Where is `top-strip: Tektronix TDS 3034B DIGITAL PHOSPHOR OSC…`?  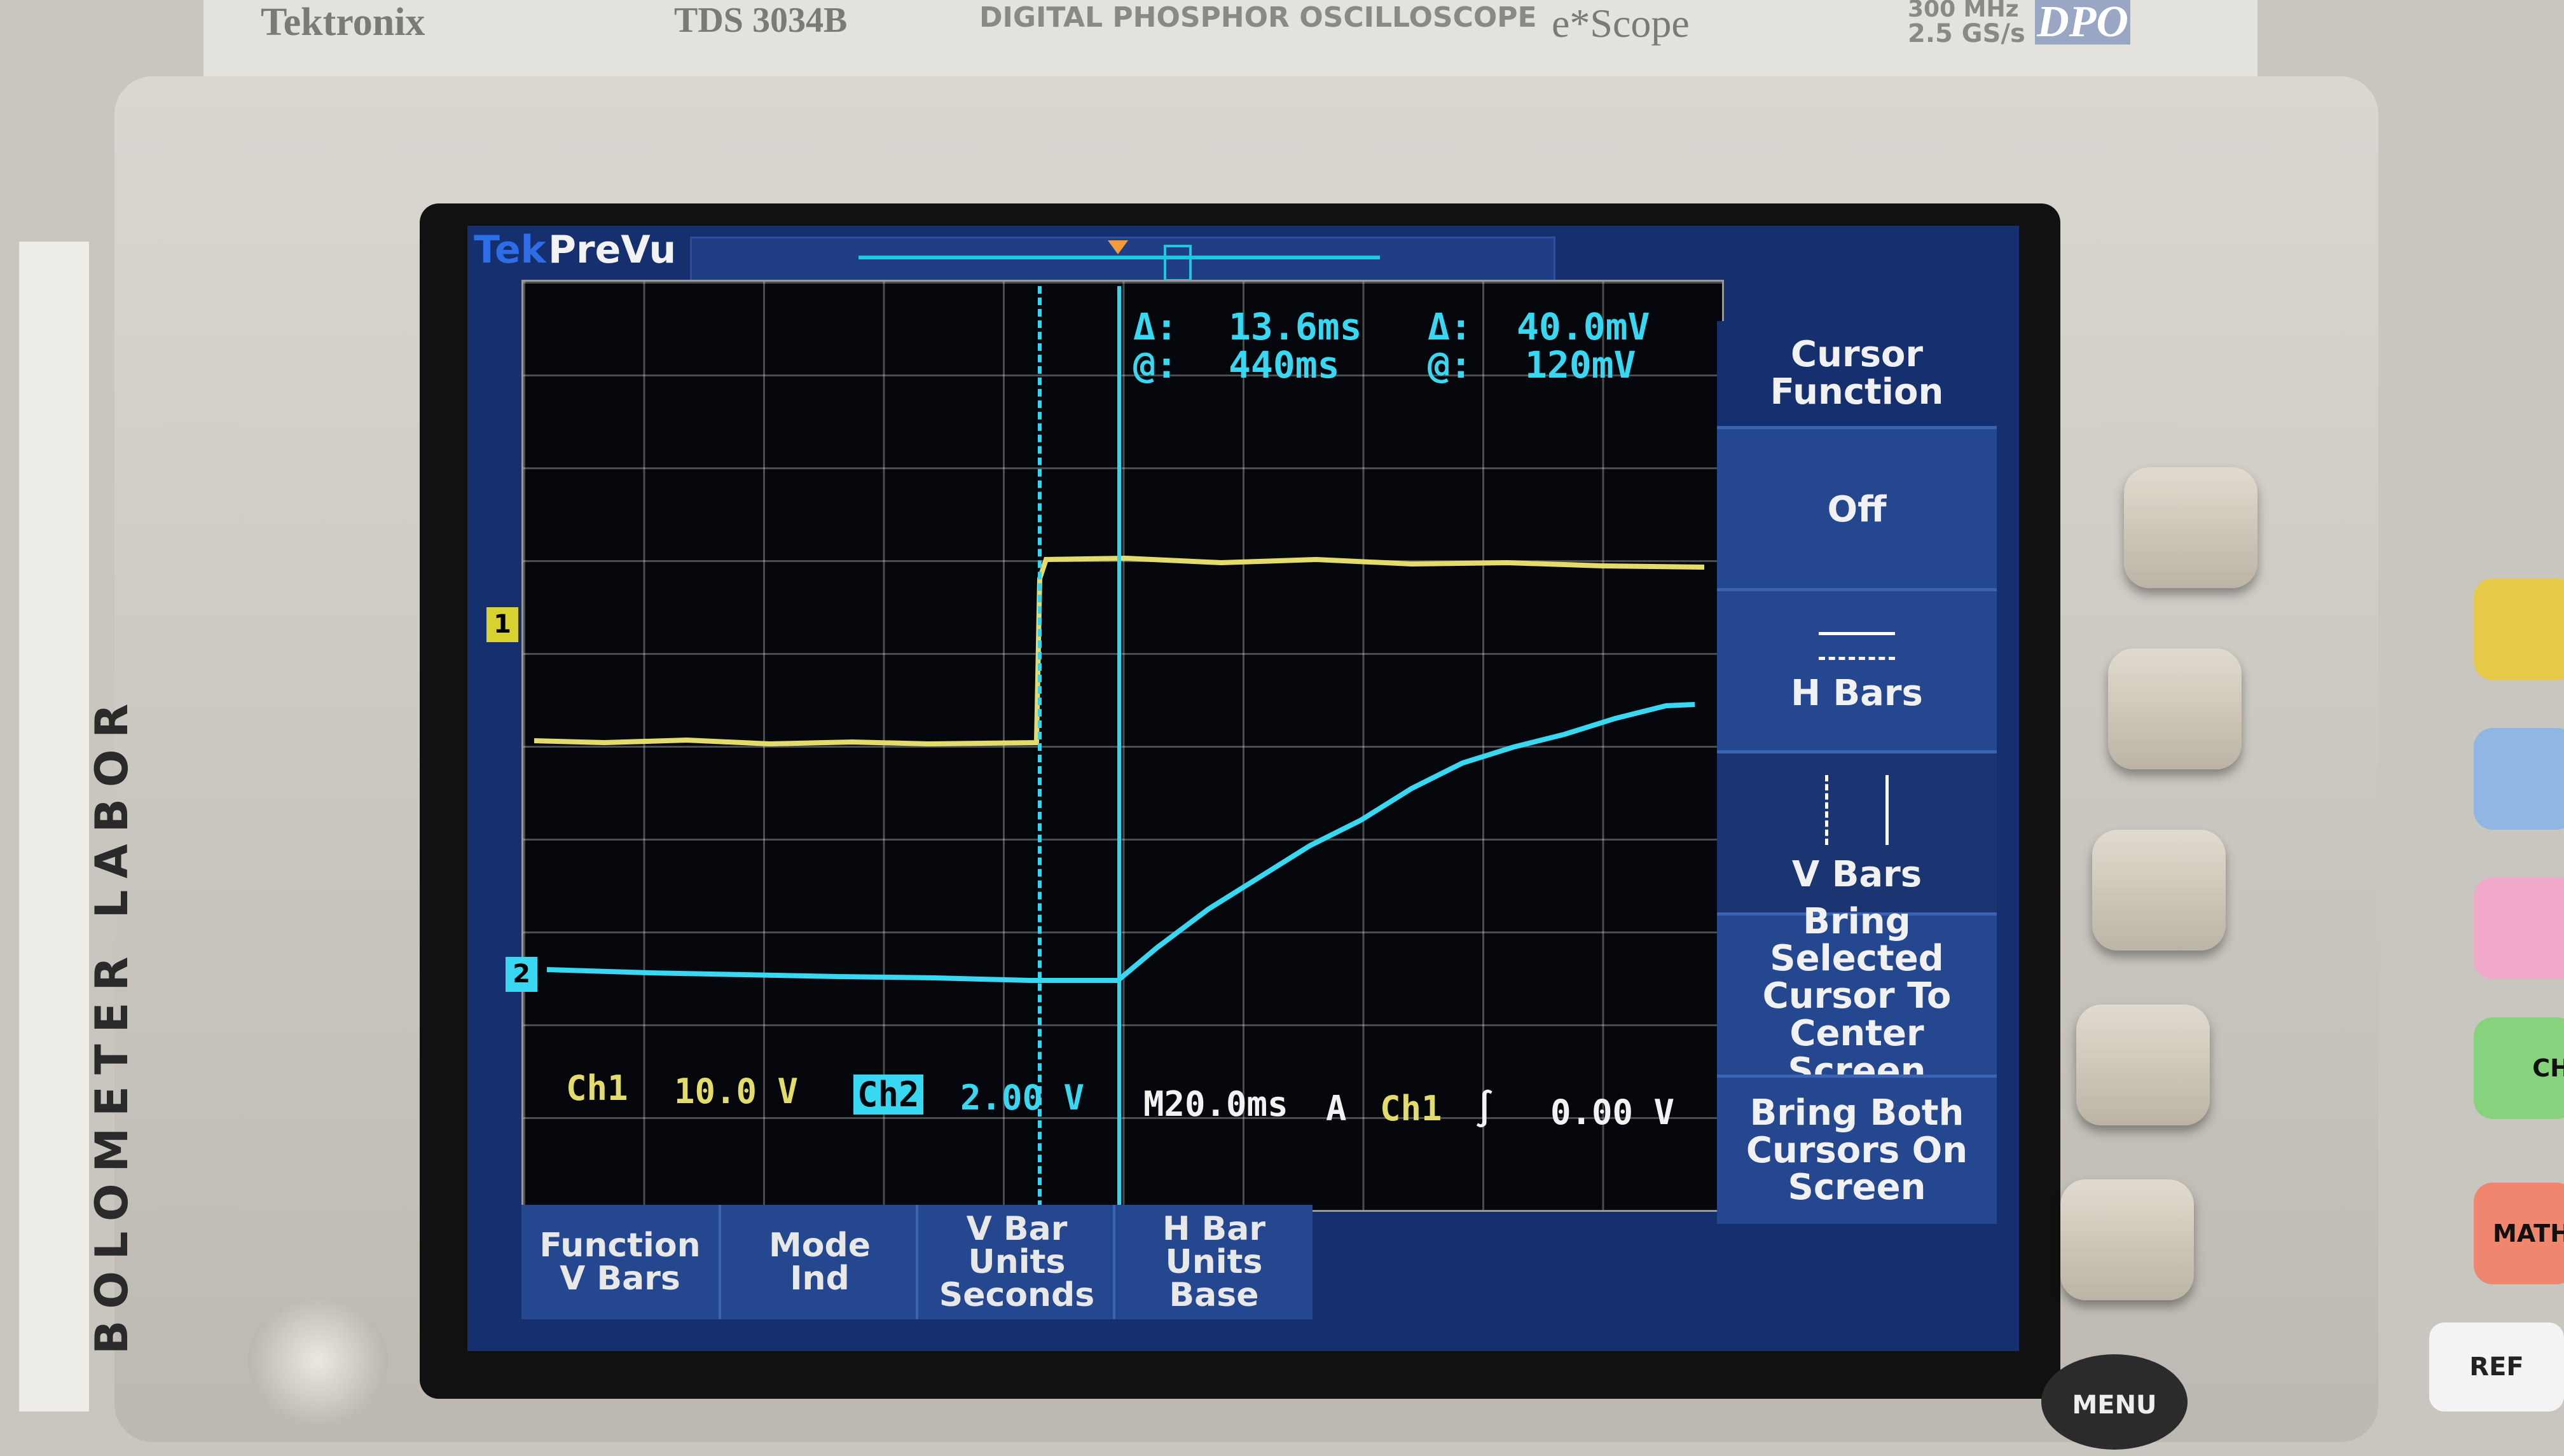 top-strip: Tektronix TDS 3034B DIGITAL PHOSPHOR OSC… is located at coordinates (1230, 39).